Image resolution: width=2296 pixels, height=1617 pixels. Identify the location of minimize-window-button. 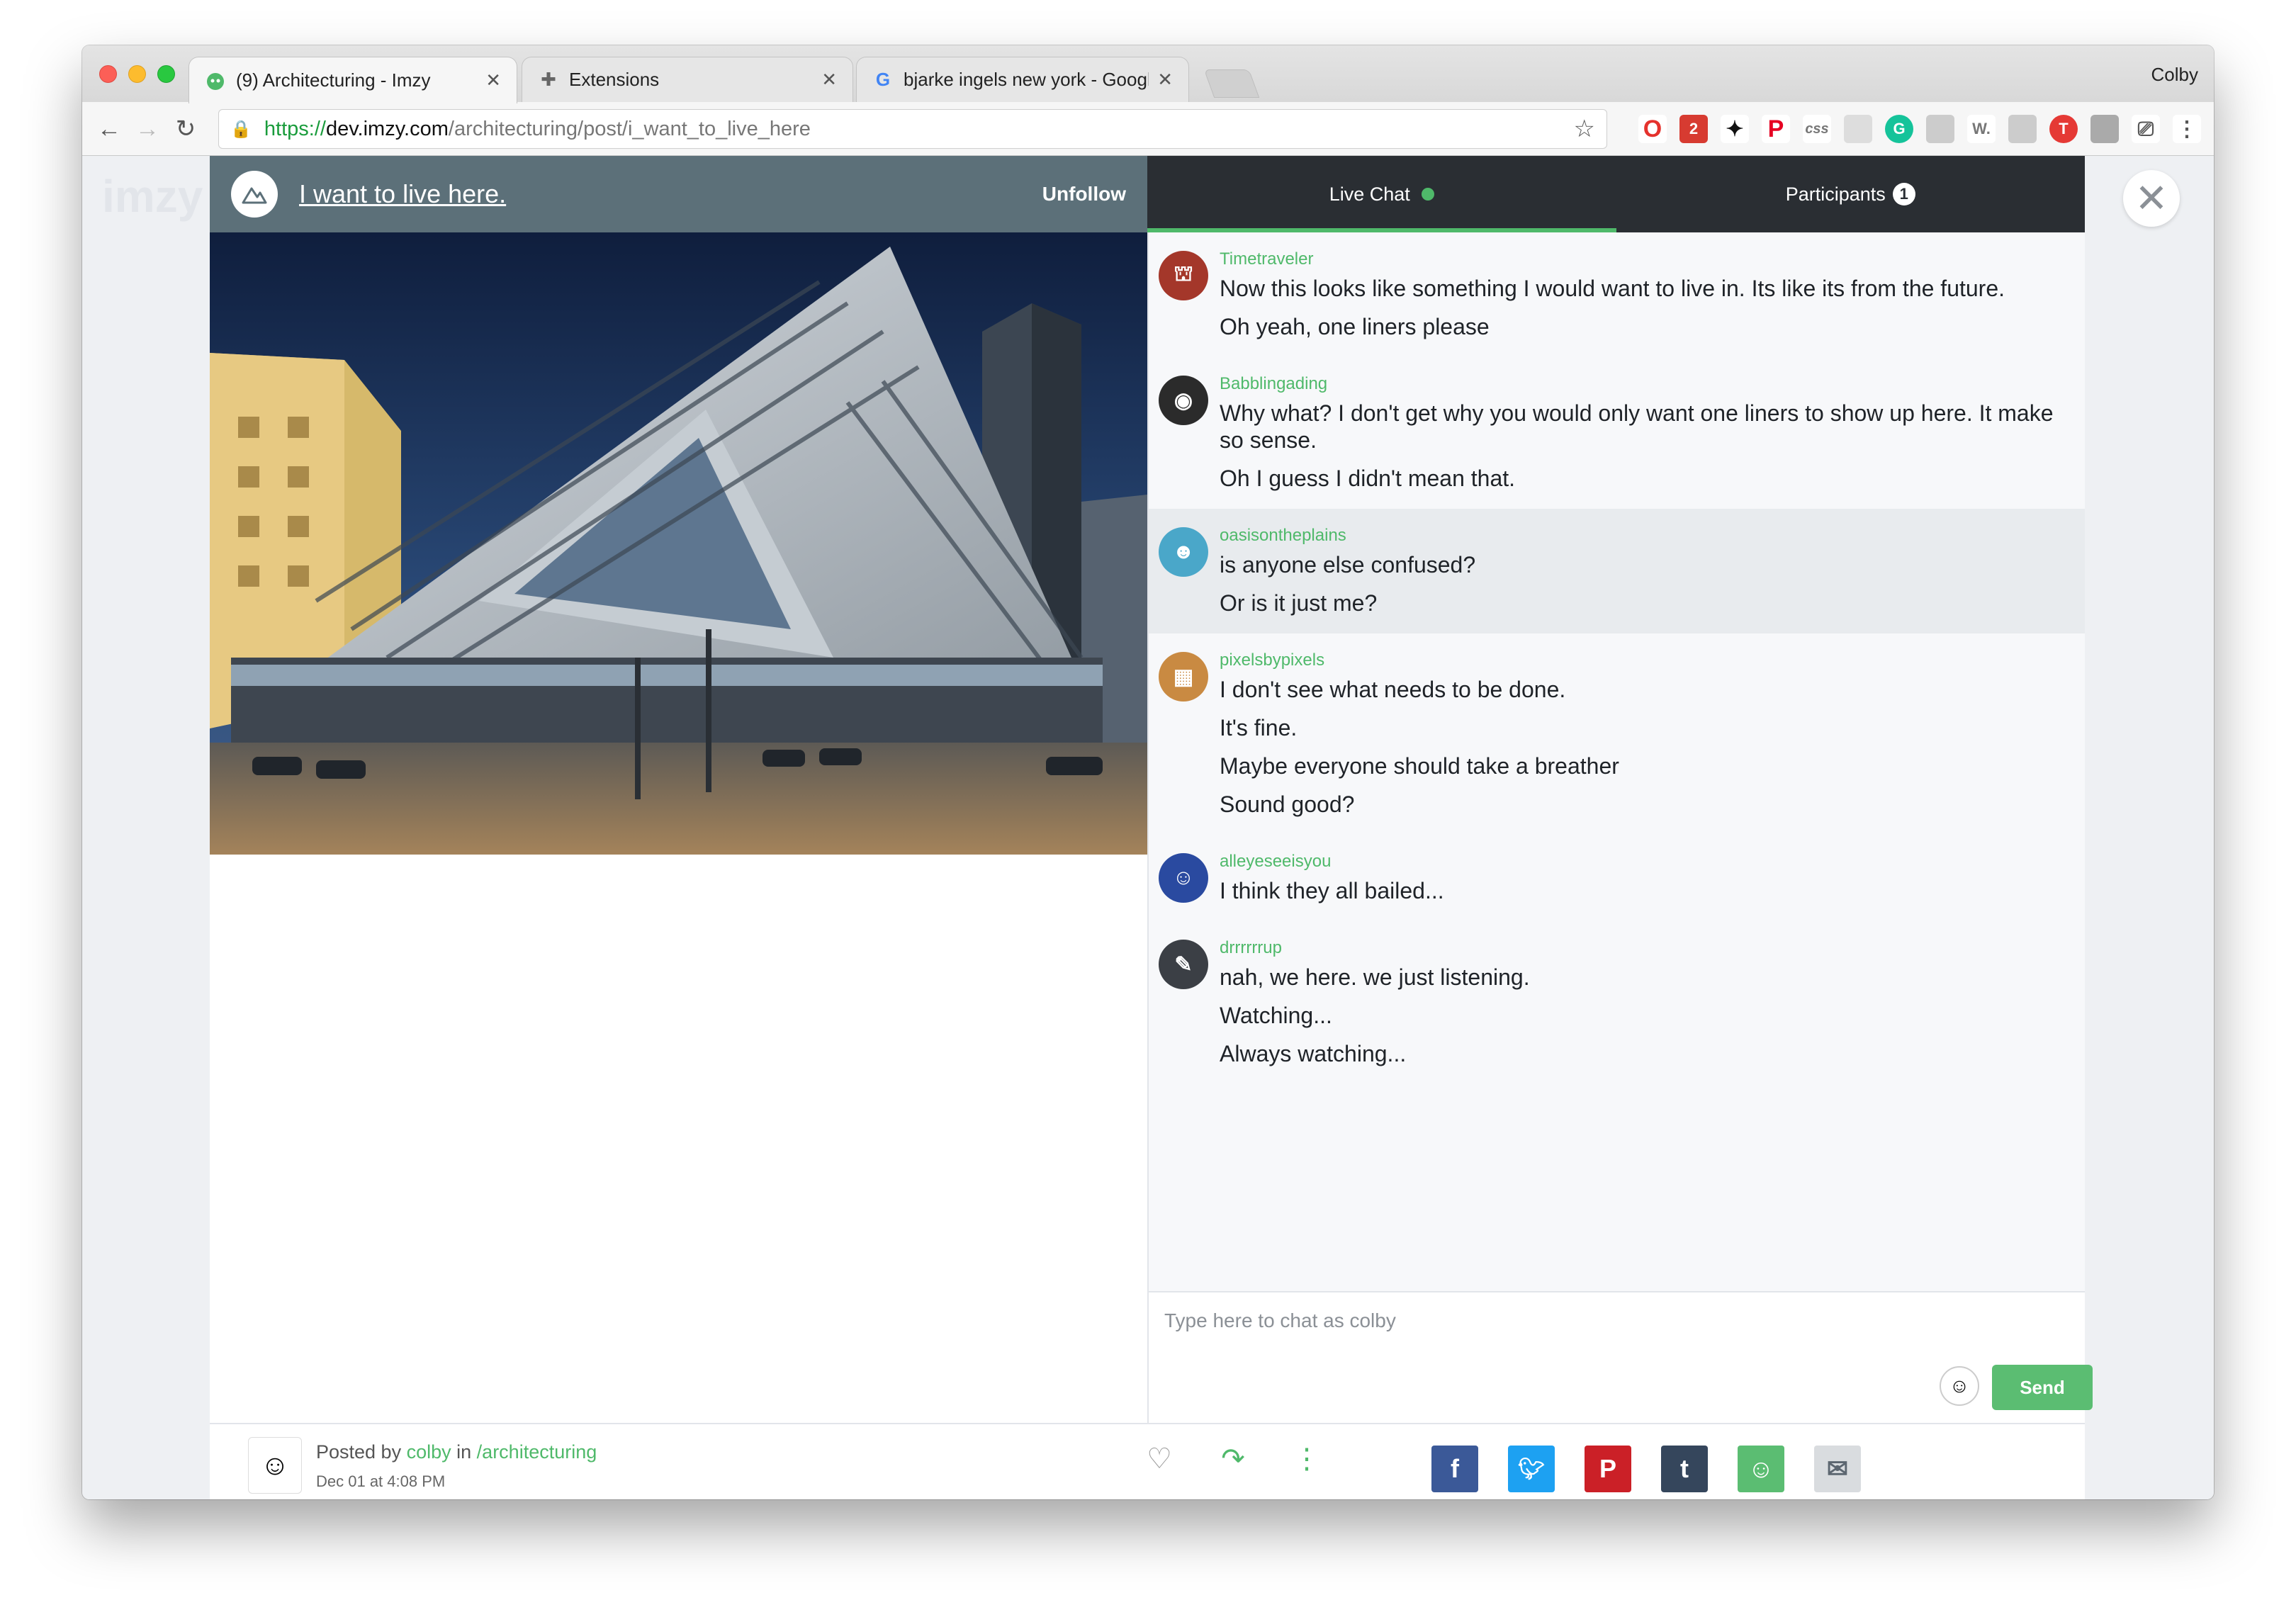
(137, 74).